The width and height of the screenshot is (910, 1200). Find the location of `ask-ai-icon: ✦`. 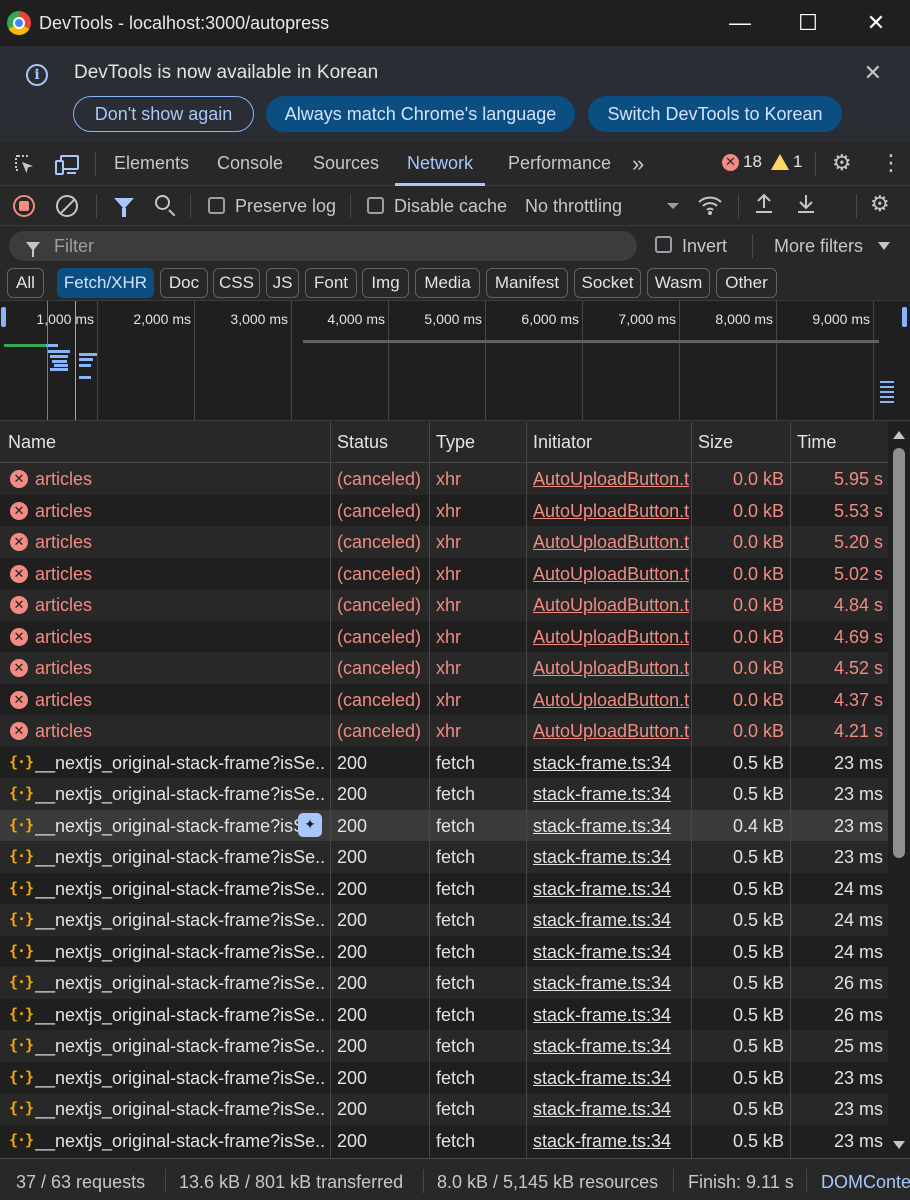

ask-ai-icon: ✦ is located at coordinates (310, 824).